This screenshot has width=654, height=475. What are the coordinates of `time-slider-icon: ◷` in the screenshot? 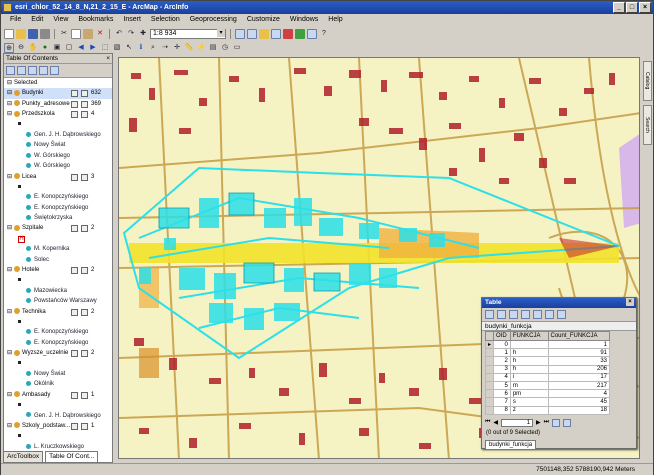 It's located at (225, 48).